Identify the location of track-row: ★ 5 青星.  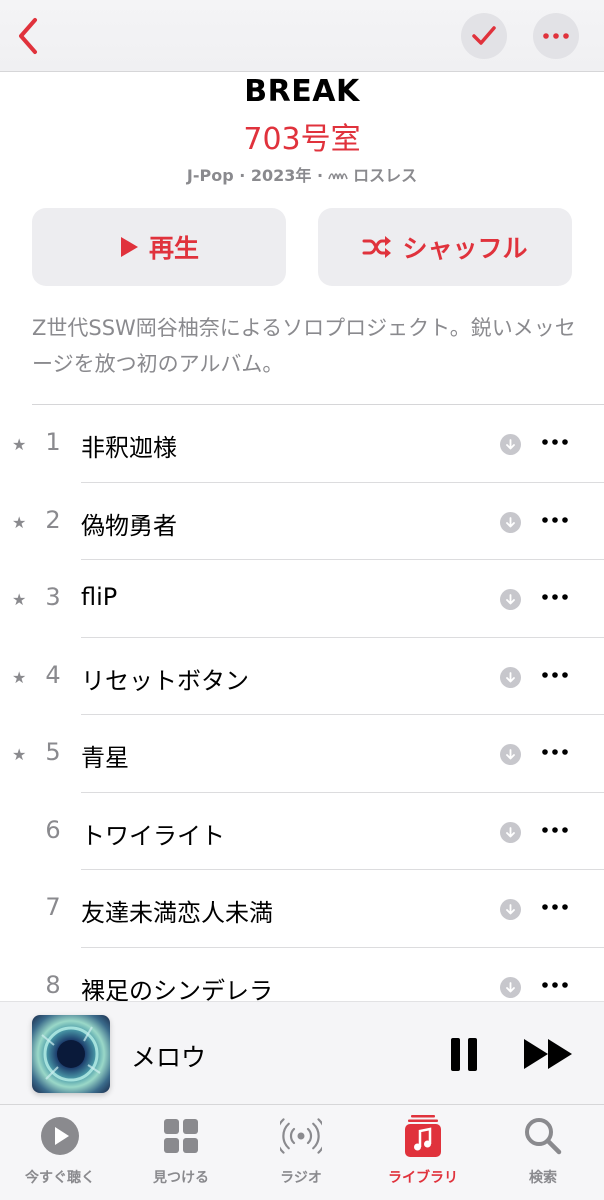
(302, 754).